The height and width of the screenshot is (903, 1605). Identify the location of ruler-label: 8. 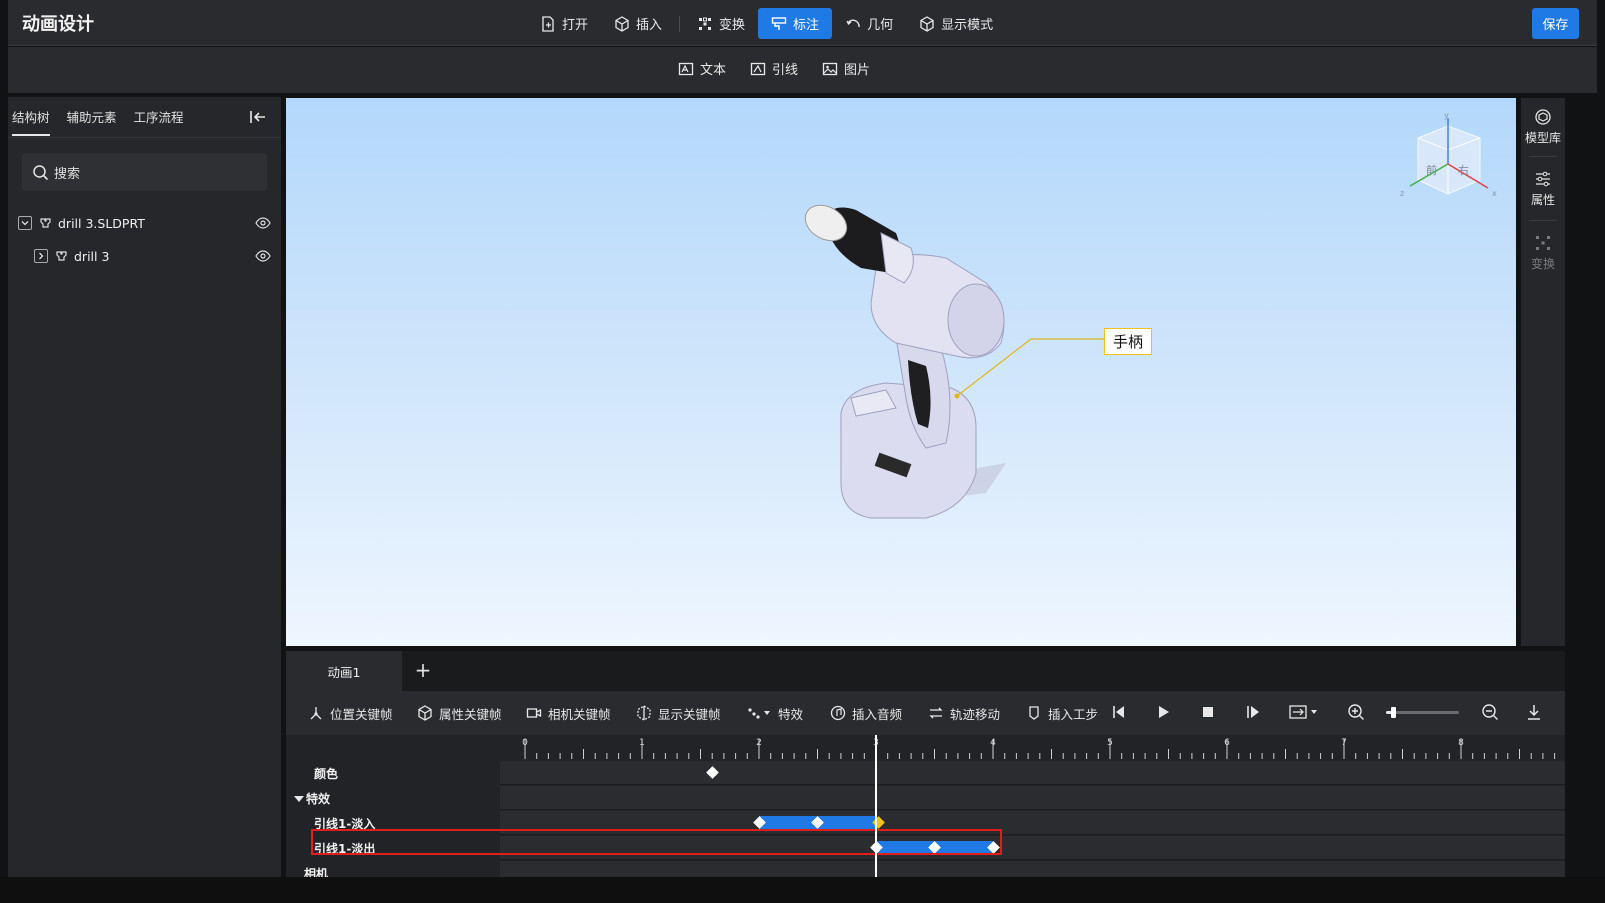
(1461, 743).